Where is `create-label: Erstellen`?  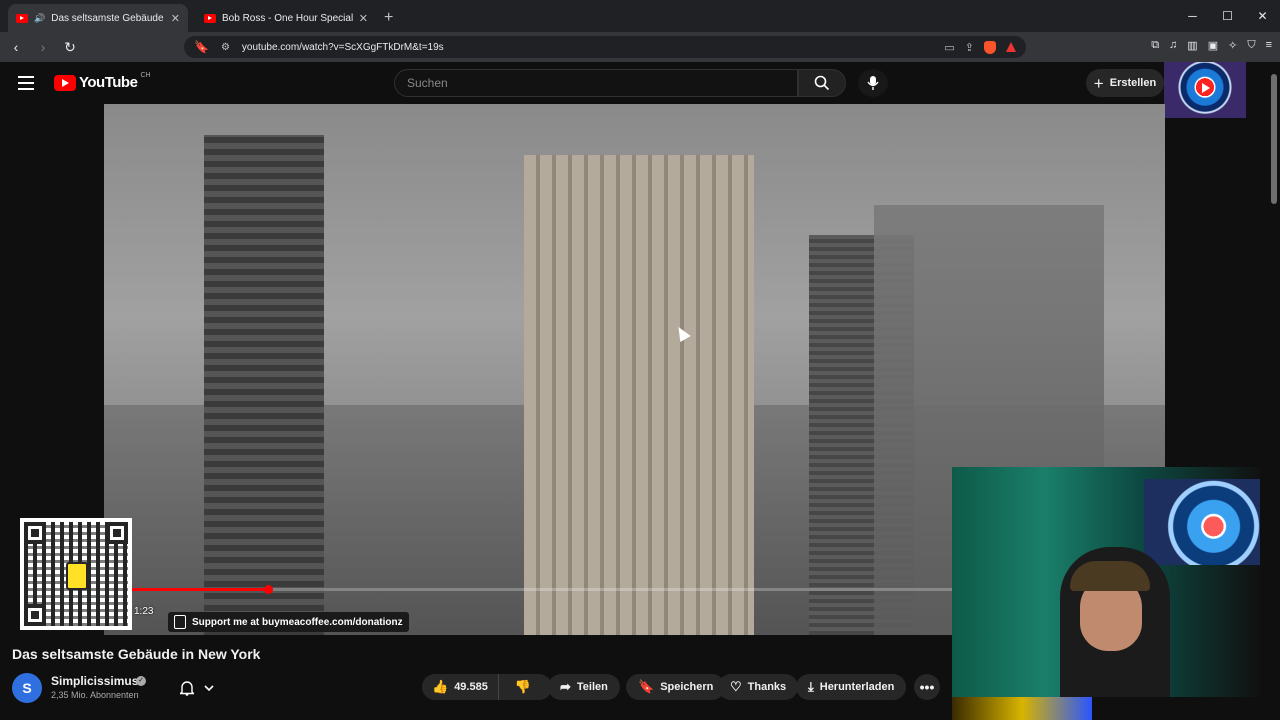
create-label: Erstellen is located at coordinates (1133, 83).